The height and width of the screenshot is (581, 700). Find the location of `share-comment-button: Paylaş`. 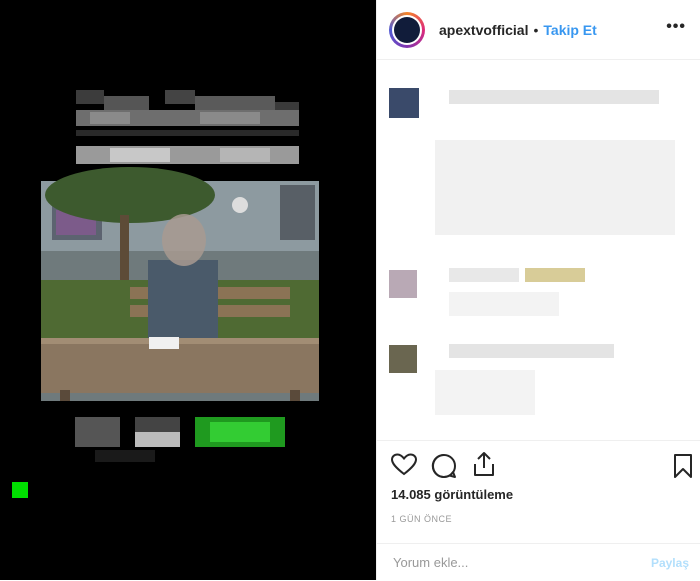

share-comment-button: Paylaş is located at coordinates (670, 563).